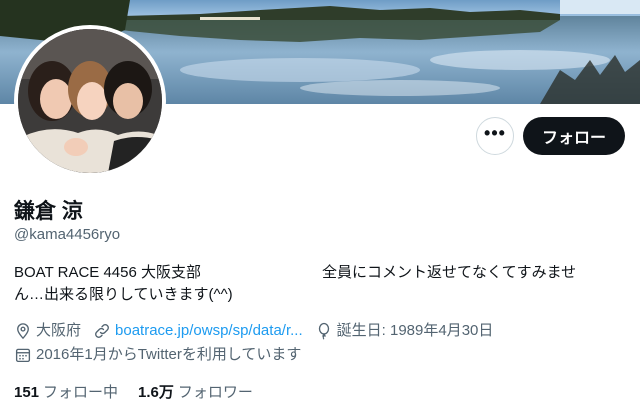 Image resolution: width=640 pixels, height=412 pixels. Describe the element at coordinates (81, 392) in the screenshot. I see `following-label: フォロー中` at that location.